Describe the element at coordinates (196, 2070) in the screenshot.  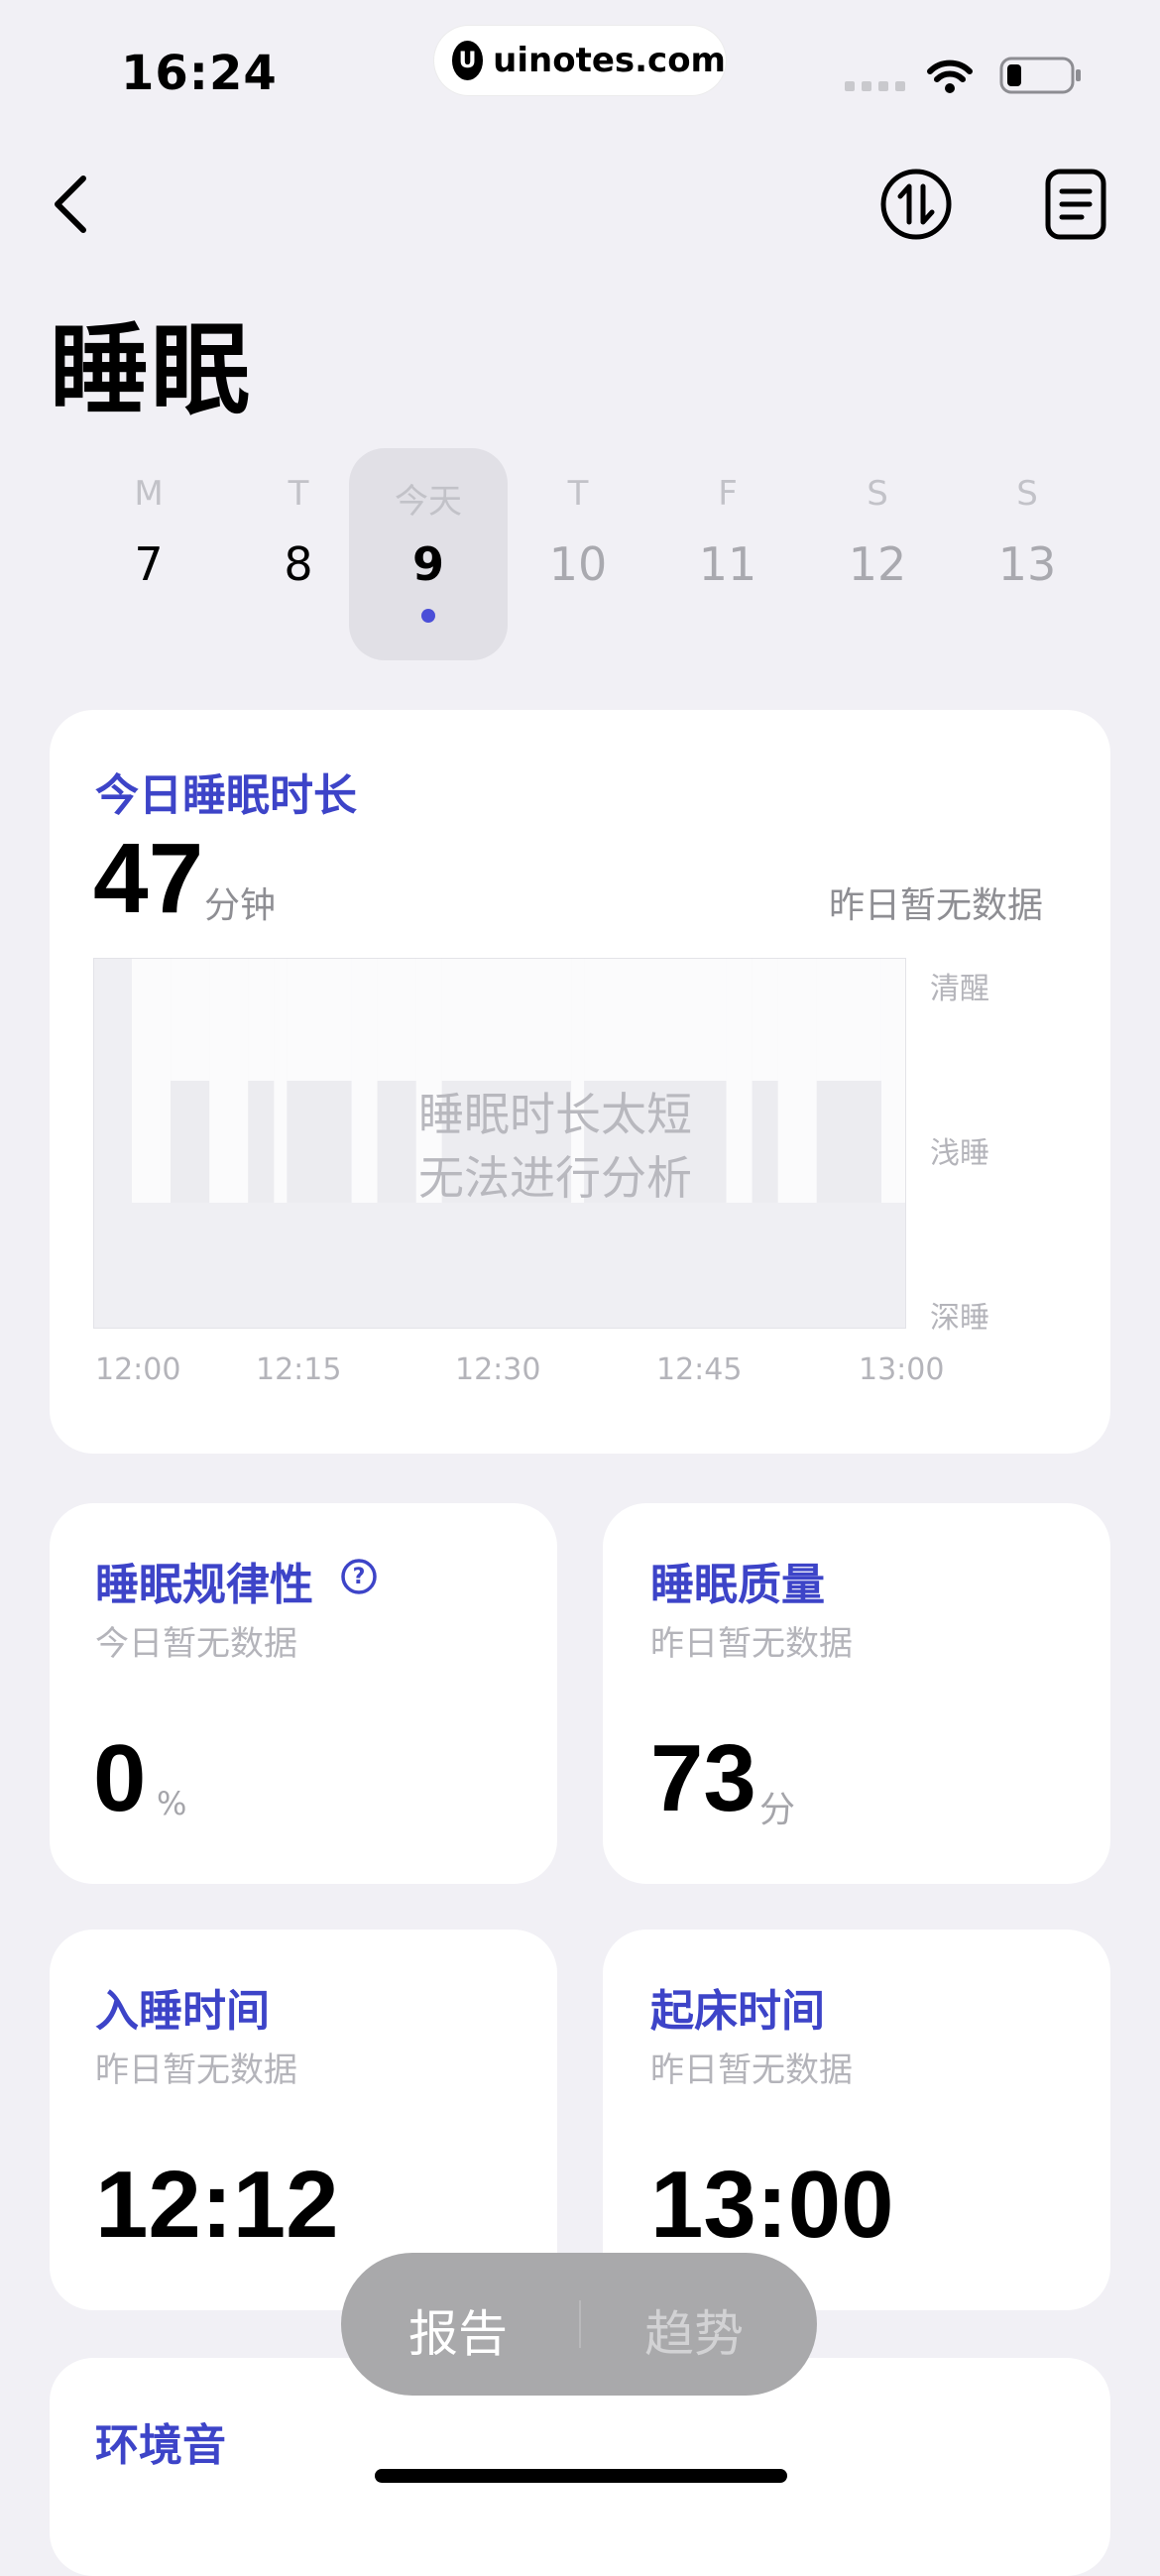
I see `bedtime-sub: 昨日暂无数据` at that location.